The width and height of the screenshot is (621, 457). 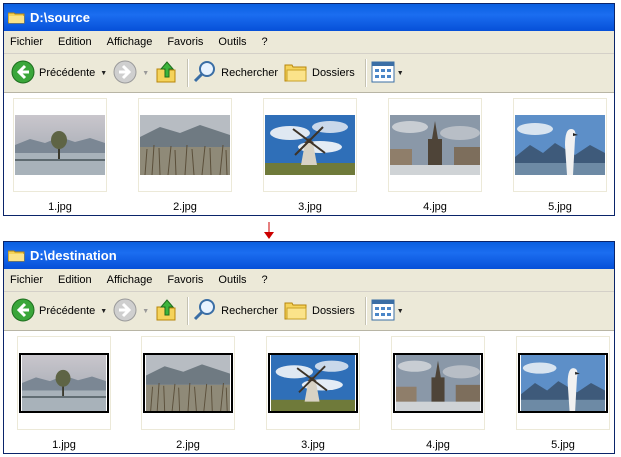 What do you see at coordinates (60, 17) in the screenshot?
I see `window-title: D:\source` at bounding box center [60, 17].